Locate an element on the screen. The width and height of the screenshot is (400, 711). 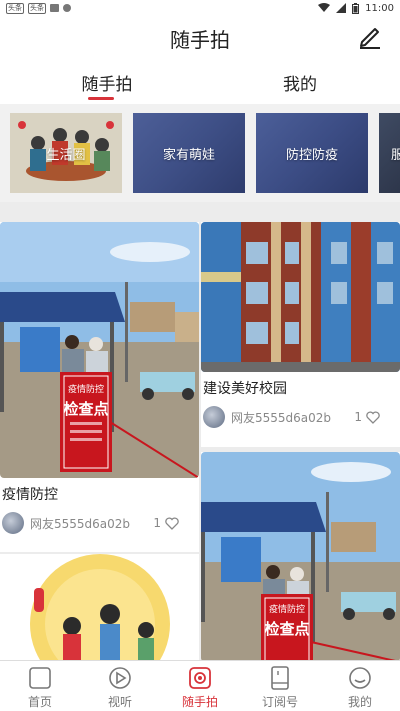
category-life-circle: 生活圈 is located at coordinates (66, 153).